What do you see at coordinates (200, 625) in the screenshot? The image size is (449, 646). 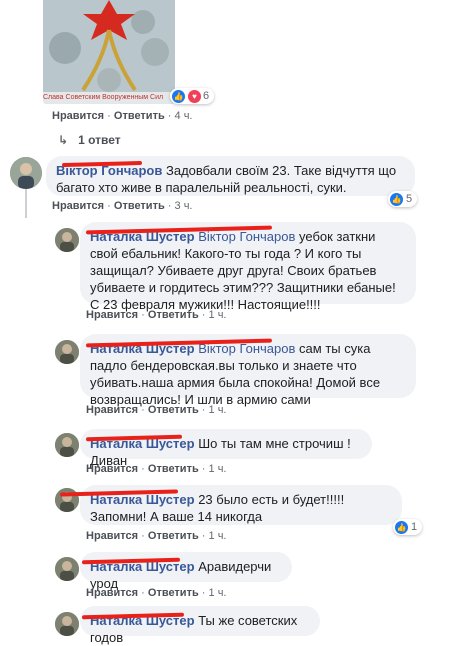 I see `comment-bubble: Наталка Шустер Ты же советских годов` at bounding box center [200, 625].